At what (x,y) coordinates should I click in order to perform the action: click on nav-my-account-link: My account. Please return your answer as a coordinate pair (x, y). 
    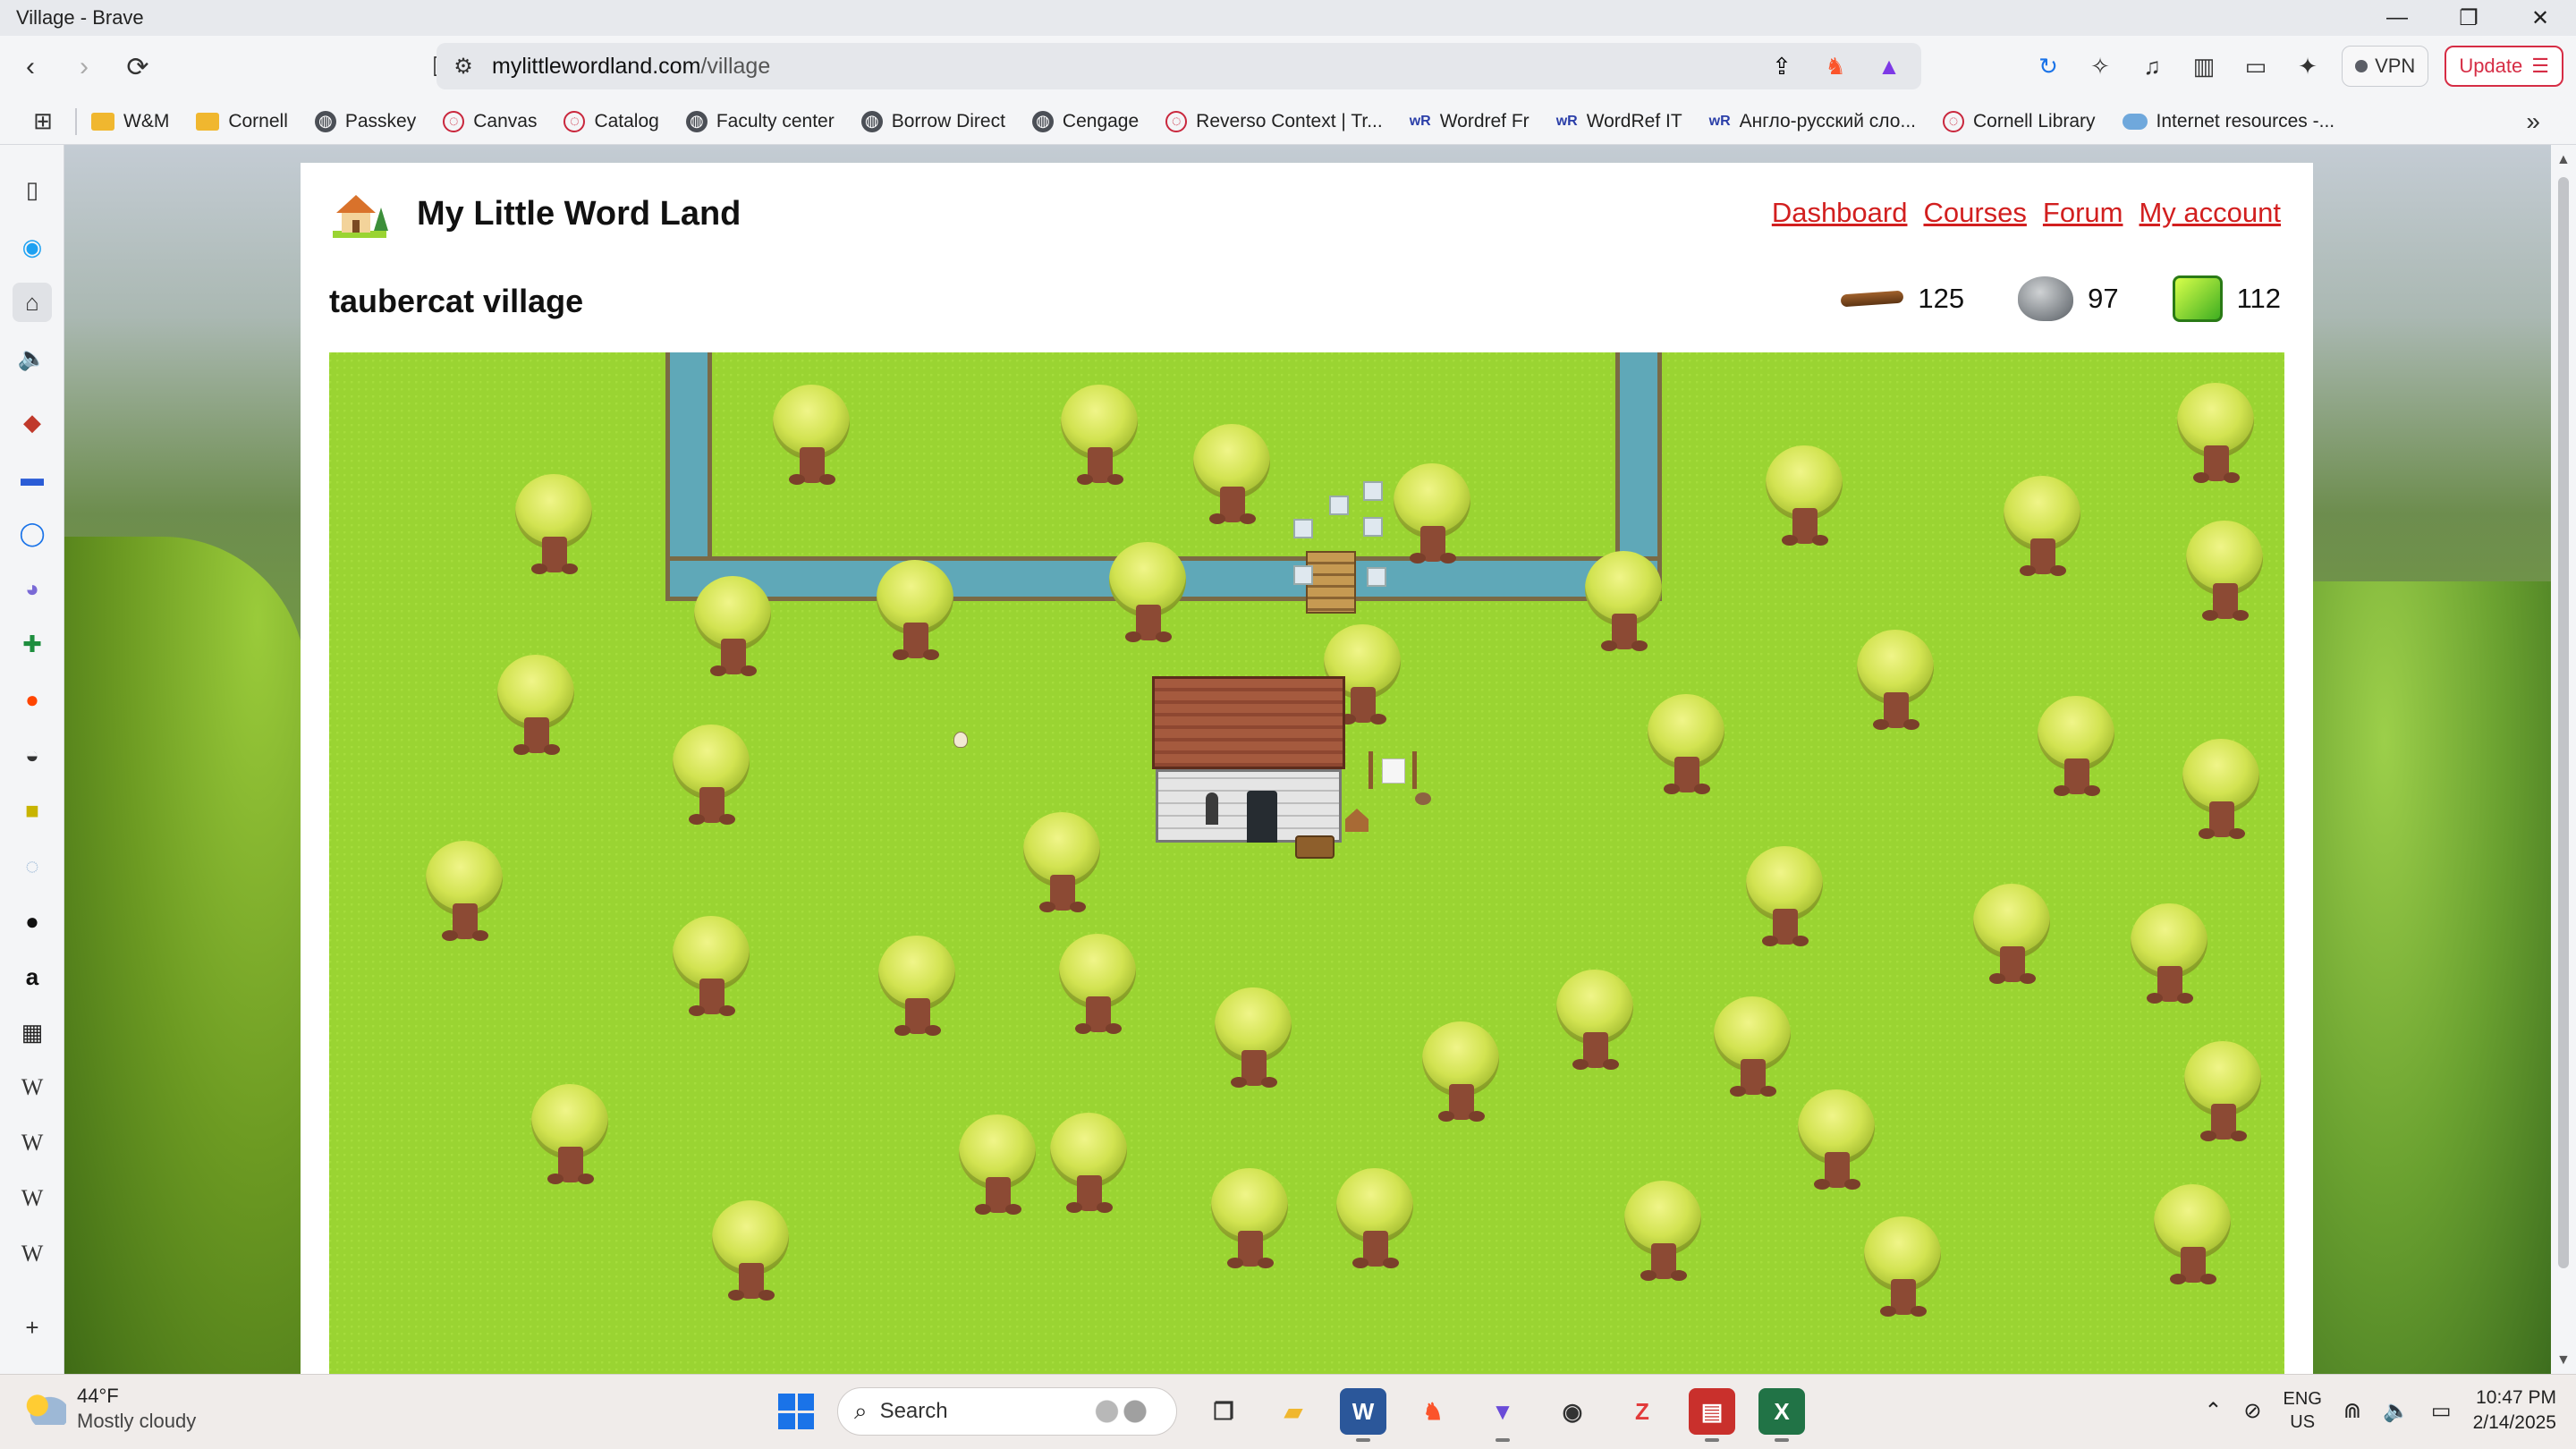
    Looking at the image, I should click on (2210, 213).